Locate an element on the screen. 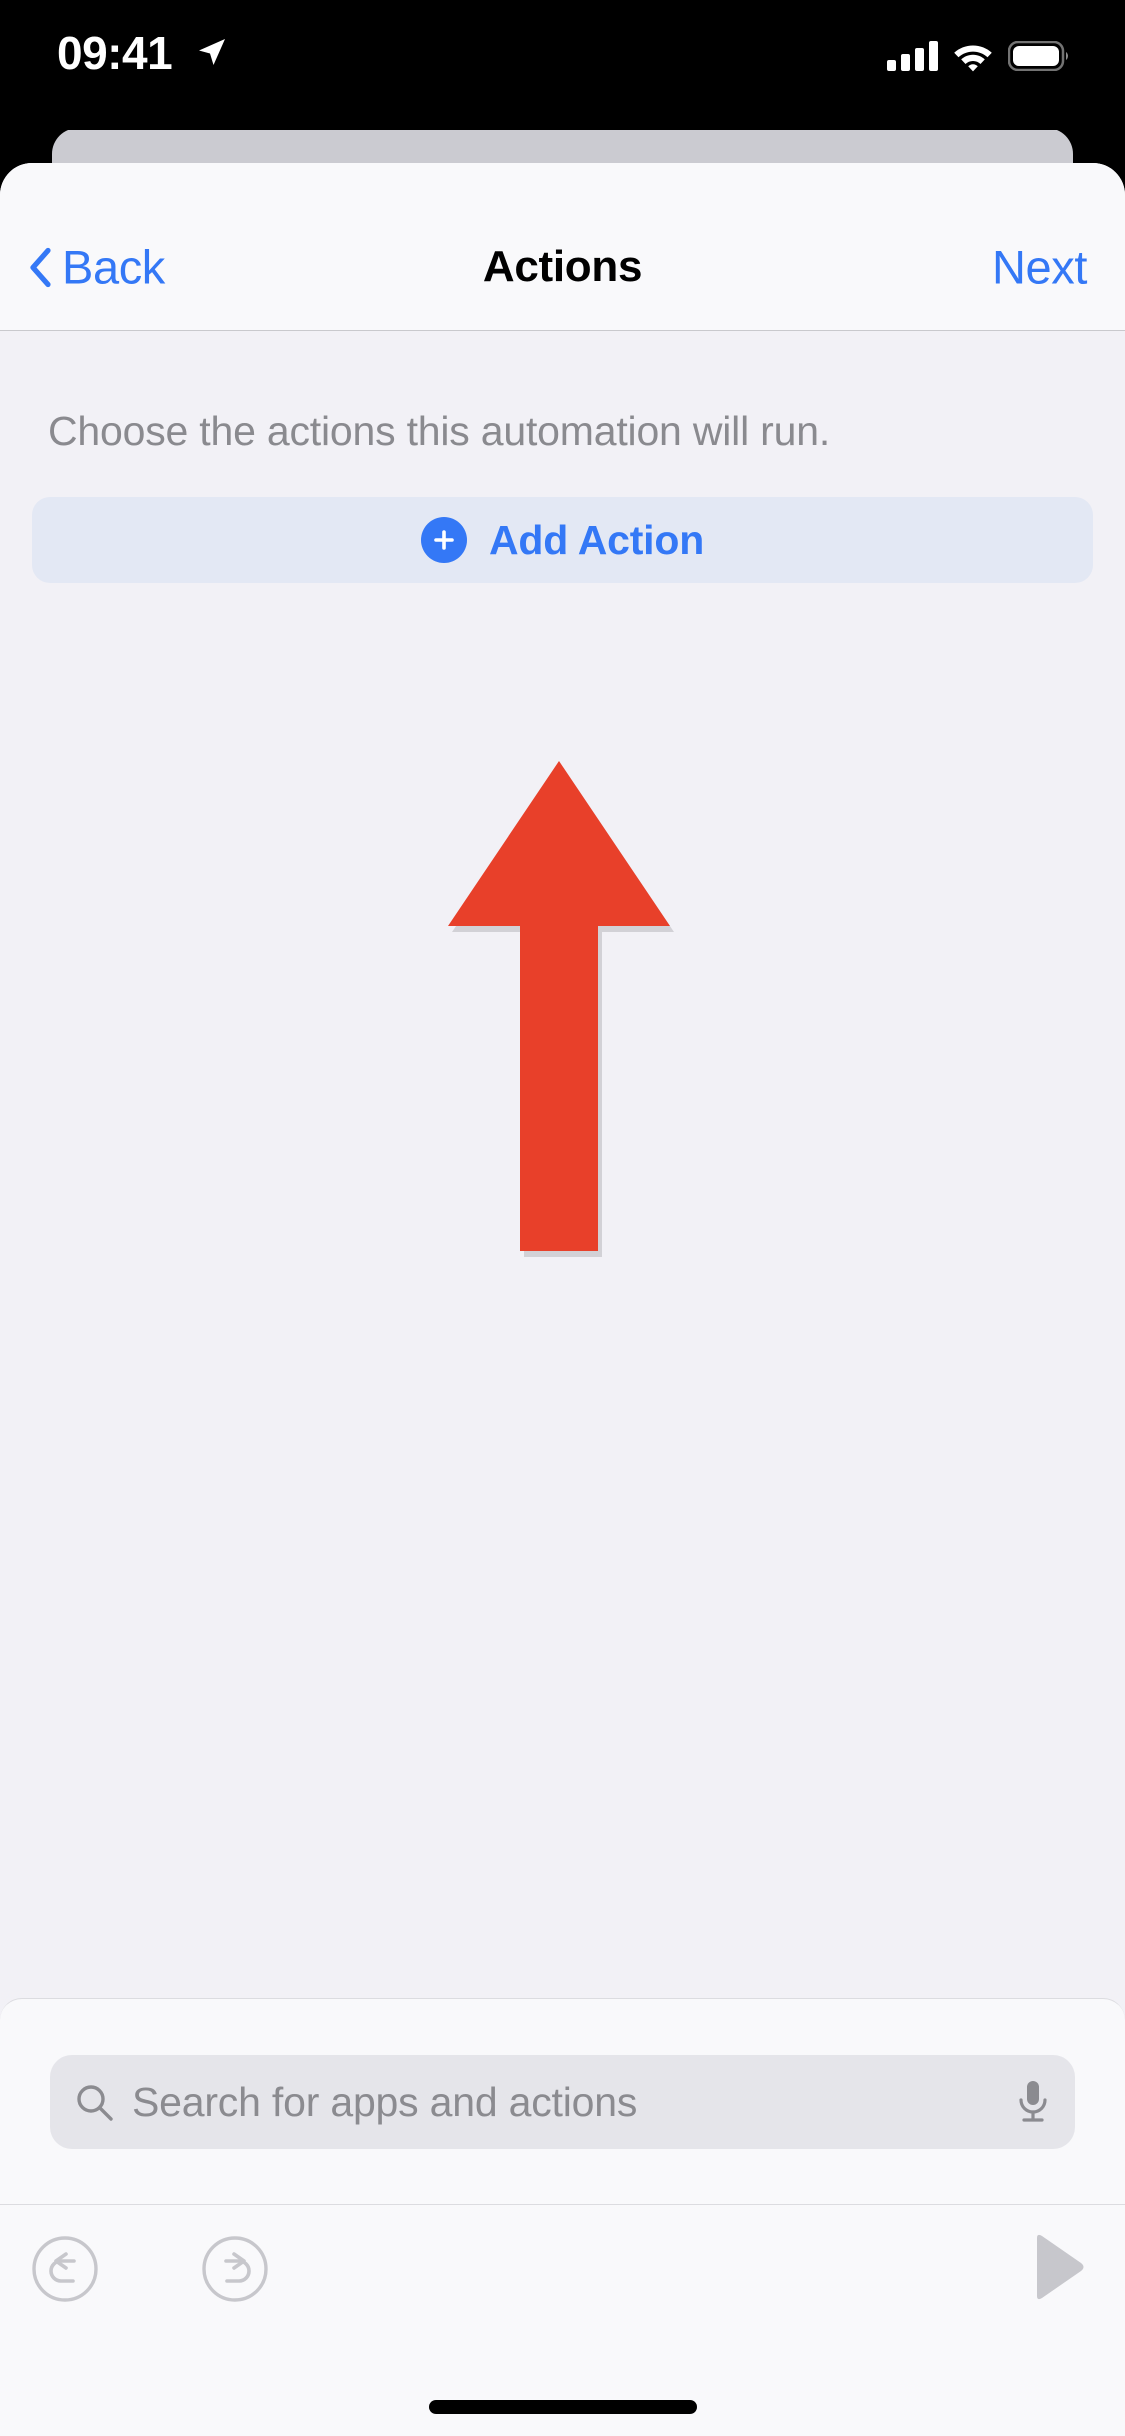  add-action-label: Add Action is located at coordinates (596, 539).